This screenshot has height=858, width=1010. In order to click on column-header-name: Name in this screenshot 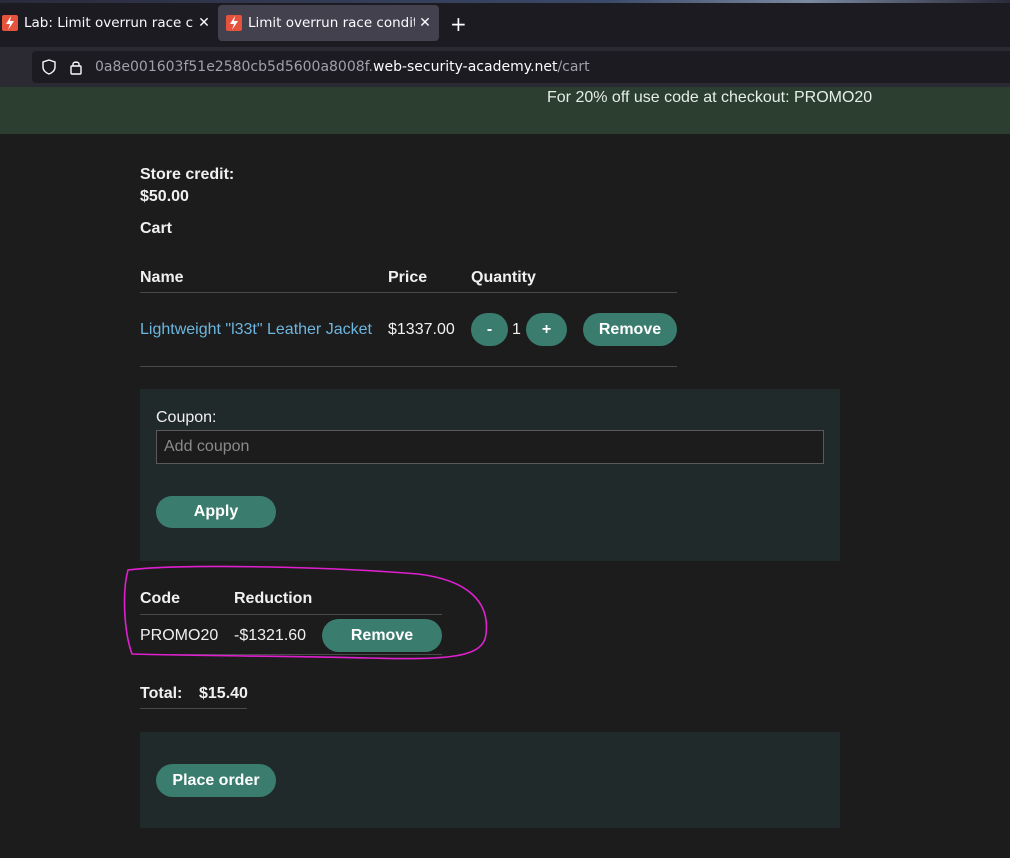, I will do `click(162, 277)`.